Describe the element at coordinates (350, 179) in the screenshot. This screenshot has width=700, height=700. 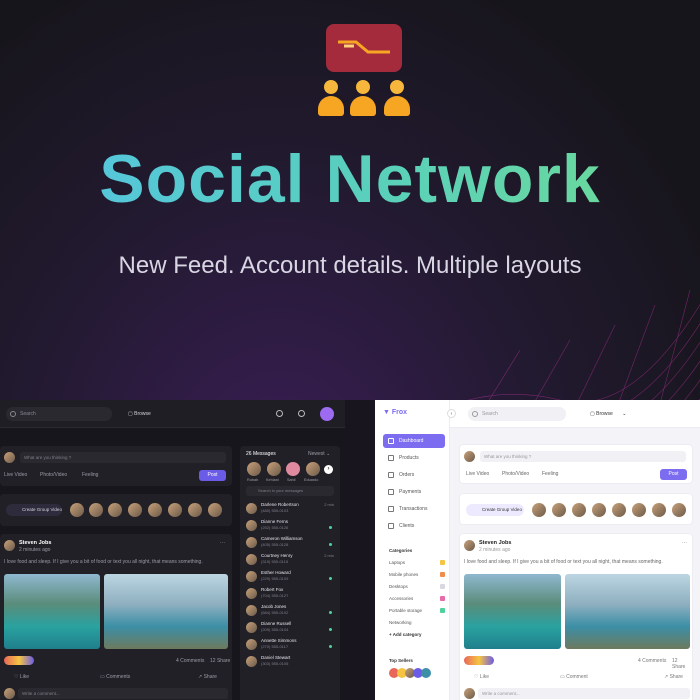
I see `hero-title: Social Network` at that location.